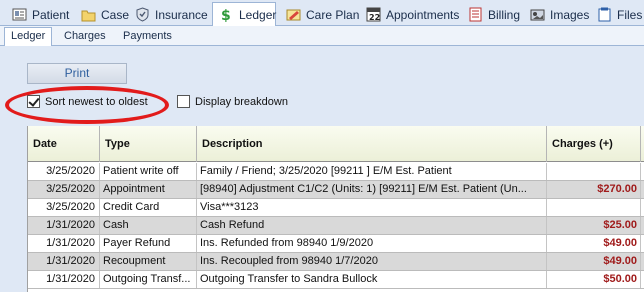  I want to click on shield-icon, so click(142, 14).